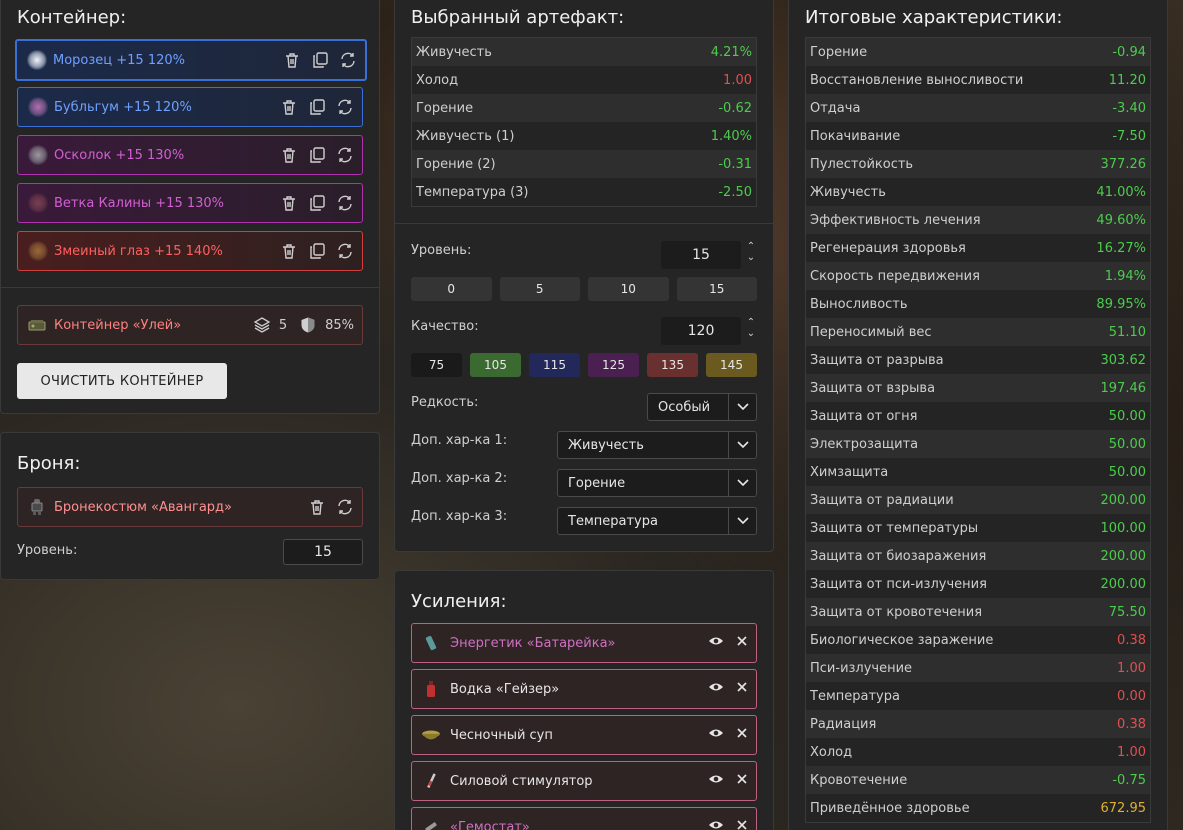  What do you see at coordinates (495, 365) in the screenshot?
I see `quality-preset-chip: 105` at bounding box center [495, 365].